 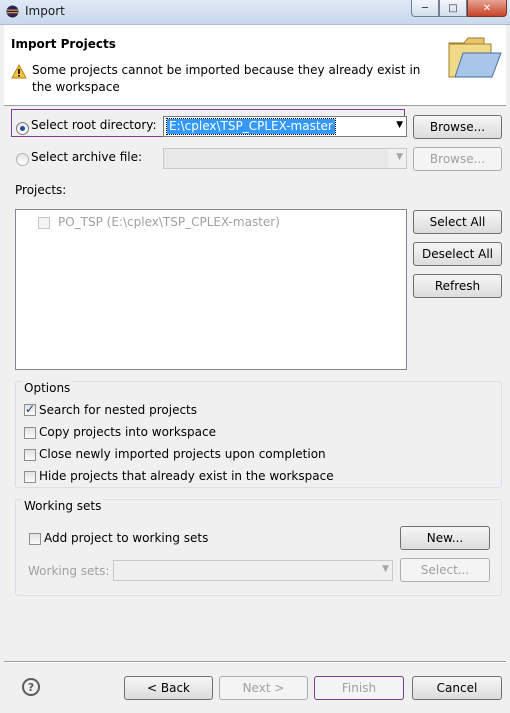 I want to click on warning-icon, so click(x=19, y=71).